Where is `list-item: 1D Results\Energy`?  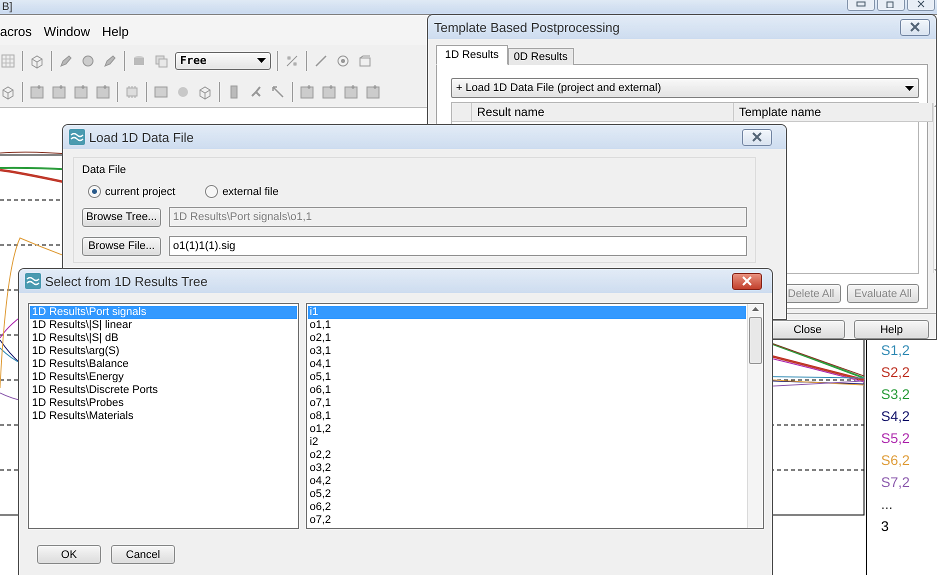 list-item: 1D Results\Energy is located at coordinates (163, 377).